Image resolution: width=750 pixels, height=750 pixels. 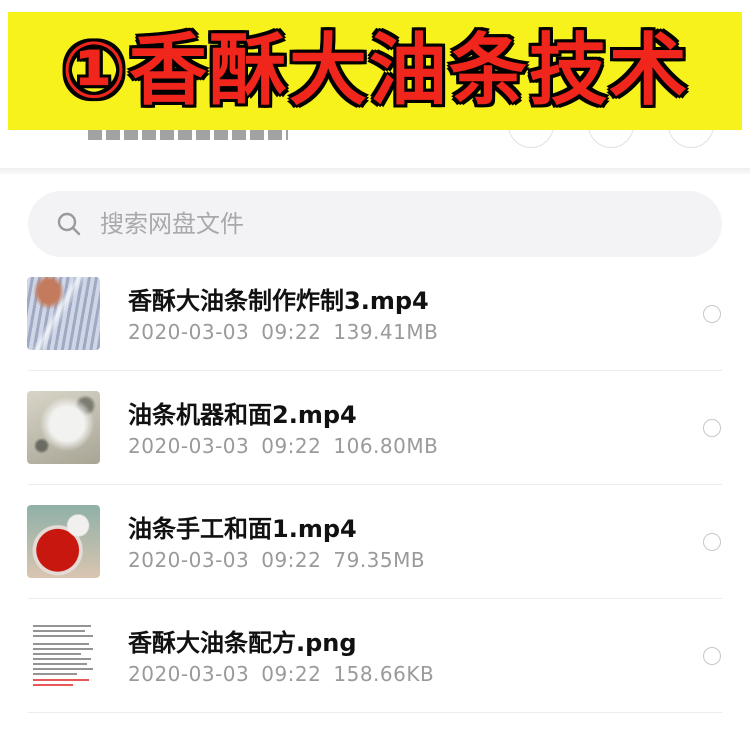 What do you see at coordinates (386, 332) in the screenshot?
I see `file-size: 139.41MB` at bounding box center [386, 332].